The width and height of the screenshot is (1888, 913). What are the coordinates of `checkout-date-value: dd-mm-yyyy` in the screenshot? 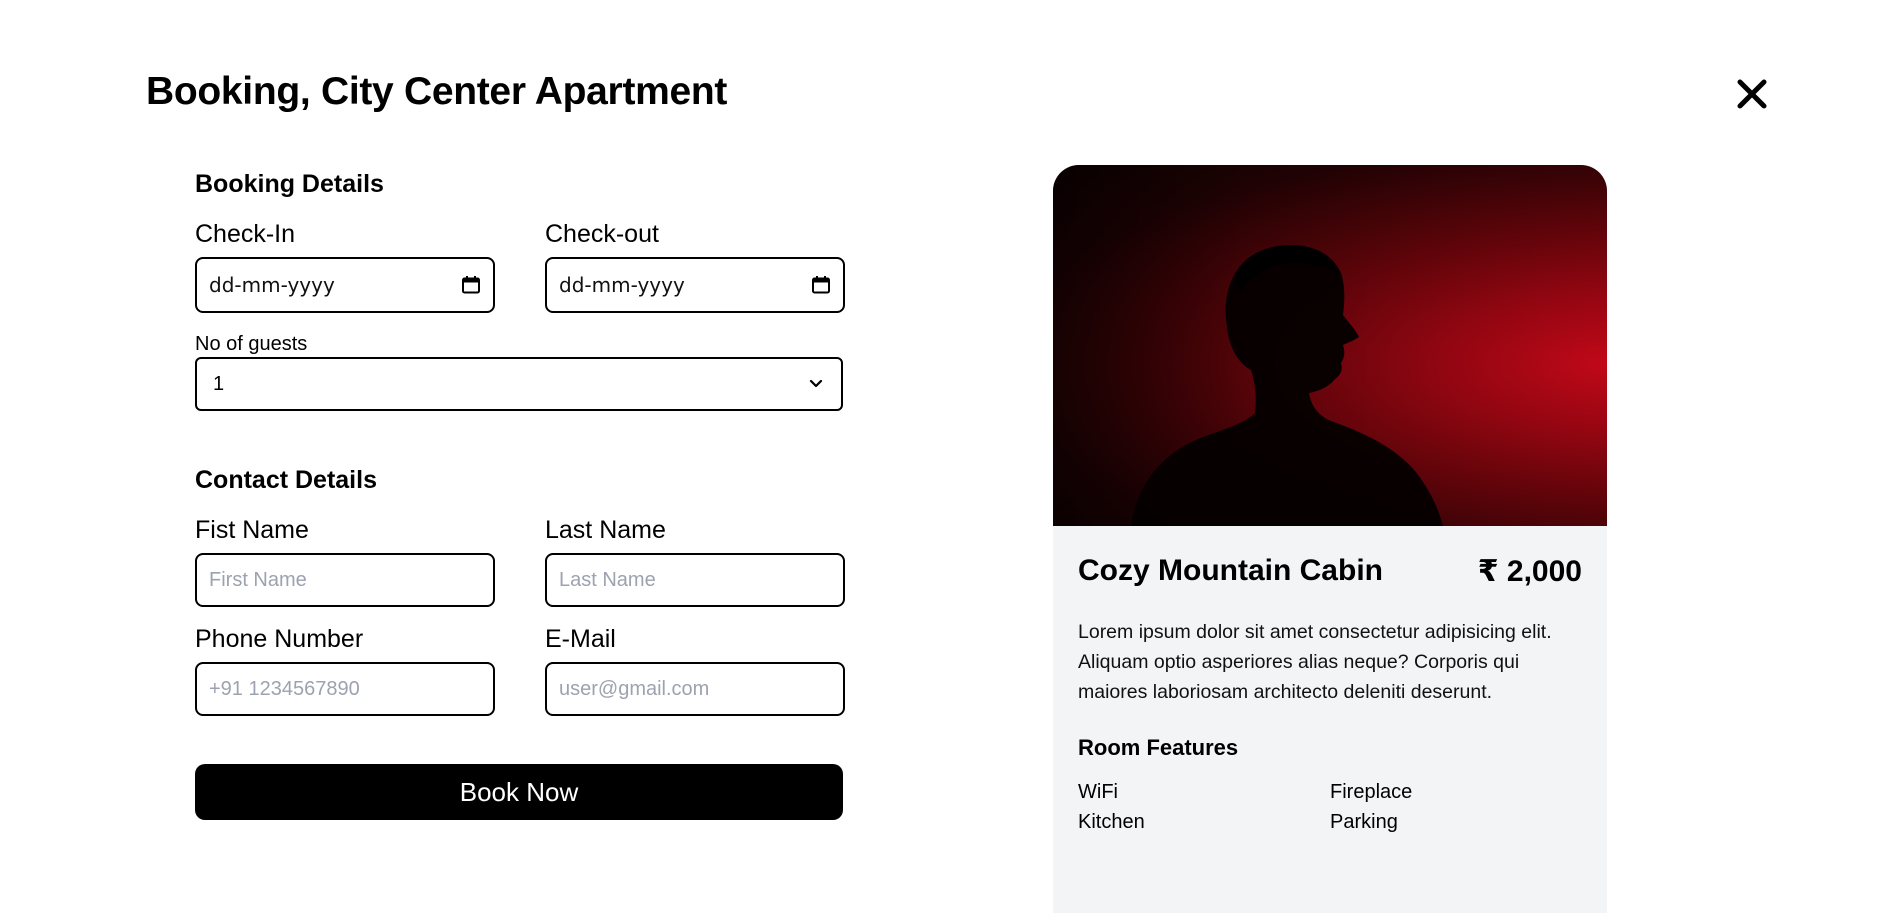 It's located at (622, 285).